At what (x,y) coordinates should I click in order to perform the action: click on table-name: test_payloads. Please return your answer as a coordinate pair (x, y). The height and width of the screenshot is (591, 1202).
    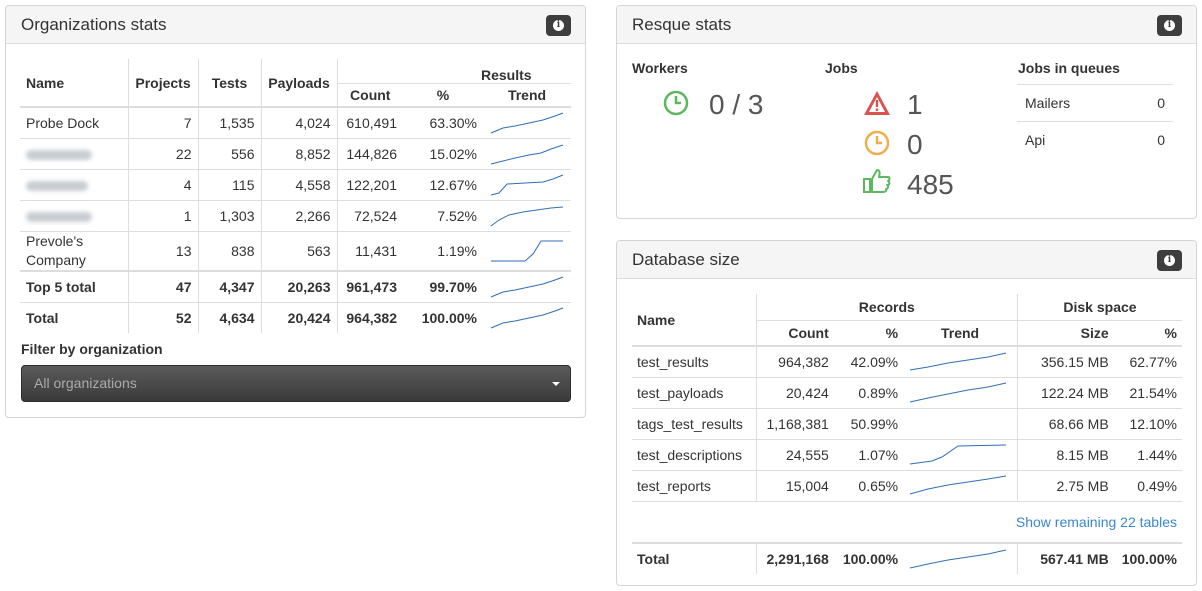
    Looking at the image, I should click on (694, 392).